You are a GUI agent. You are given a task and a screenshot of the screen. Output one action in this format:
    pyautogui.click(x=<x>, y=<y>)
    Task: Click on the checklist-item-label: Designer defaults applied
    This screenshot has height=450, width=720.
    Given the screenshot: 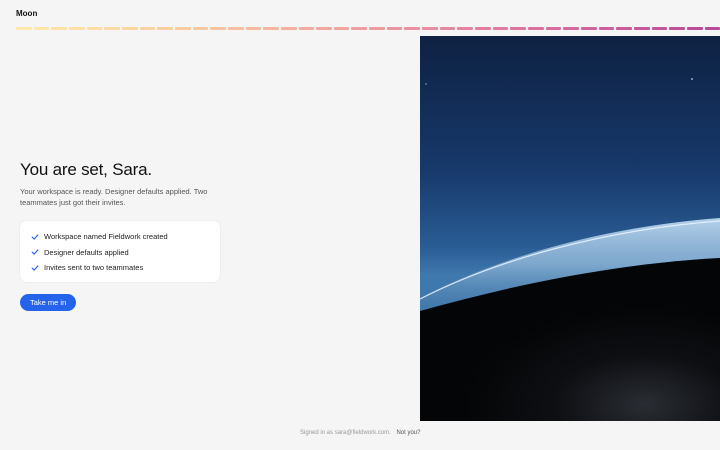 What is the action you would take?
    pyautogui.click(x=86, y=252)
    